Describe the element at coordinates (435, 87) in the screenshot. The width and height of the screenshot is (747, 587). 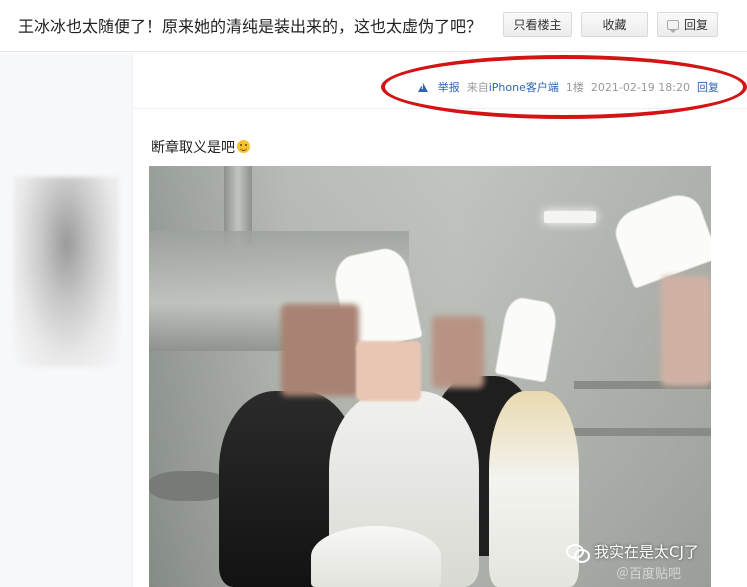
I see `report-link: 举报` at that location.